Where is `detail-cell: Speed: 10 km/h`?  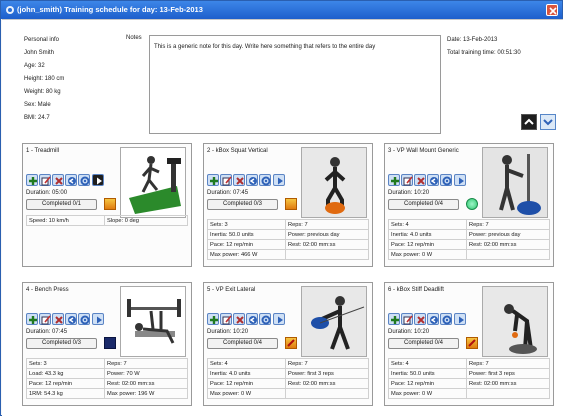
detail-cell: Speed: 10 km/h is located at coordinates (65, 220).